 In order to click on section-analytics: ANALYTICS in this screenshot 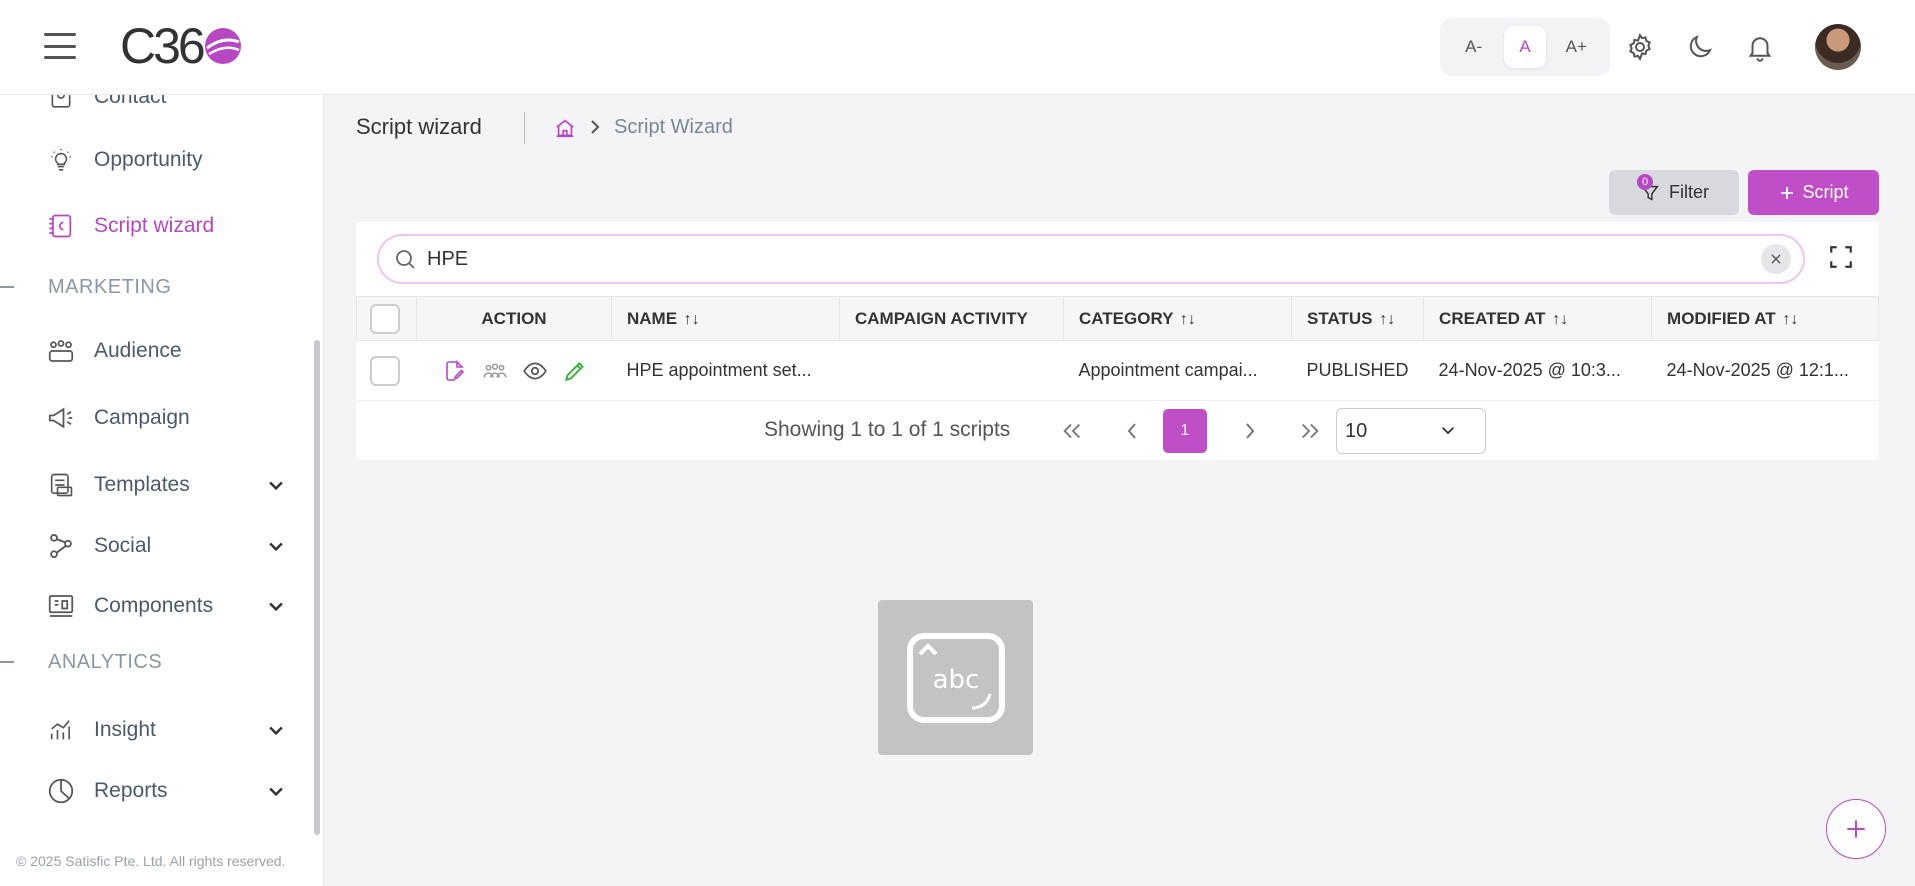, I will do `click(81, 662)`.